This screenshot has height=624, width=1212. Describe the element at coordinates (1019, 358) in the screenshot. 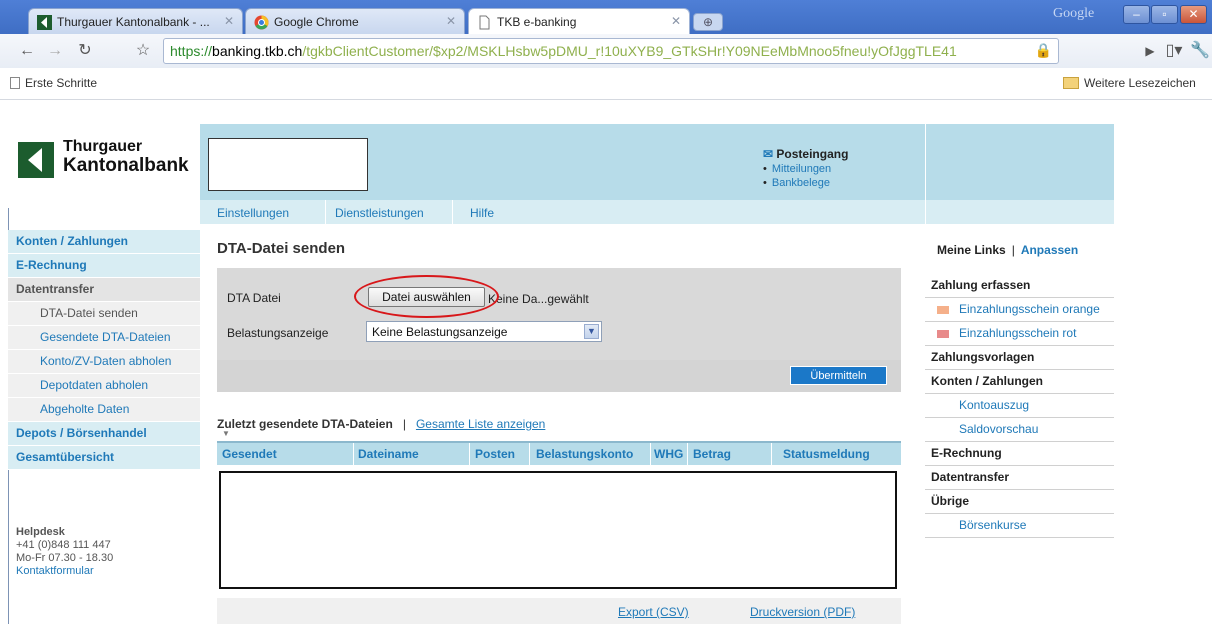

I see `right-link-zahlungsvorlagen: Zahlungsvorlagen` at that location.